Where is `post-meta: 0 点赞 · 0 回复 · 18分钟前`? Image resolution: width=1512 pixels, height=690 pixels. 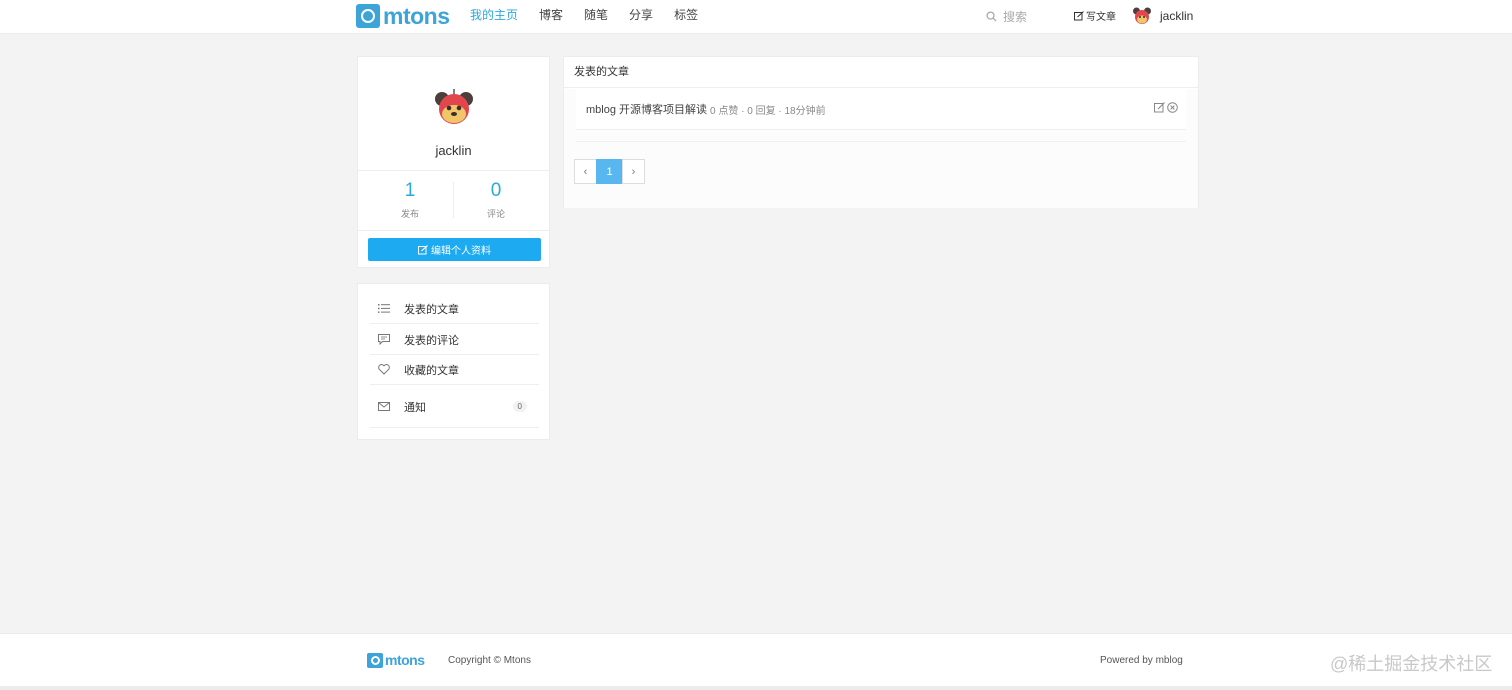
post-meta: 0 点赞 · 0 回复 · 18分钟前 is located at coordinates (768, 111).